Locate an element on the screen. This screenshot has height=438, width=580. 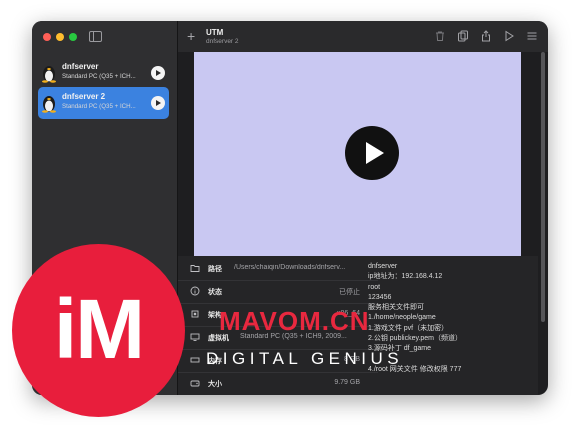
share-icon is located at coordinates (486, 36).